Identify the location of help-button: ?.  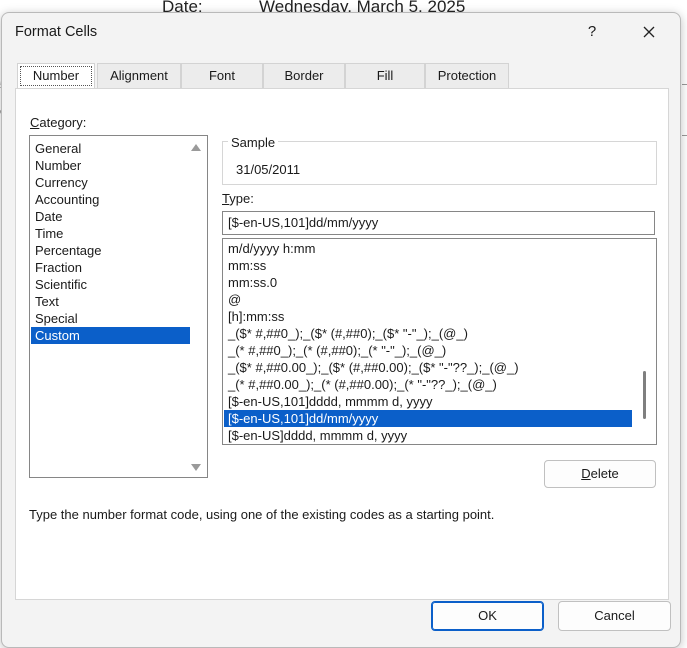
(592, 32).